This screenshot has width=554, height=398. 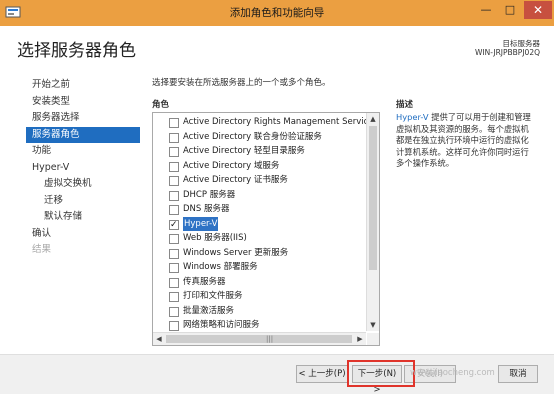 What do you see at coordinates (360, 339) in the screenshot?
I see `scroll-right-arrow-icon: ▶` at bounding box center [360, 339].